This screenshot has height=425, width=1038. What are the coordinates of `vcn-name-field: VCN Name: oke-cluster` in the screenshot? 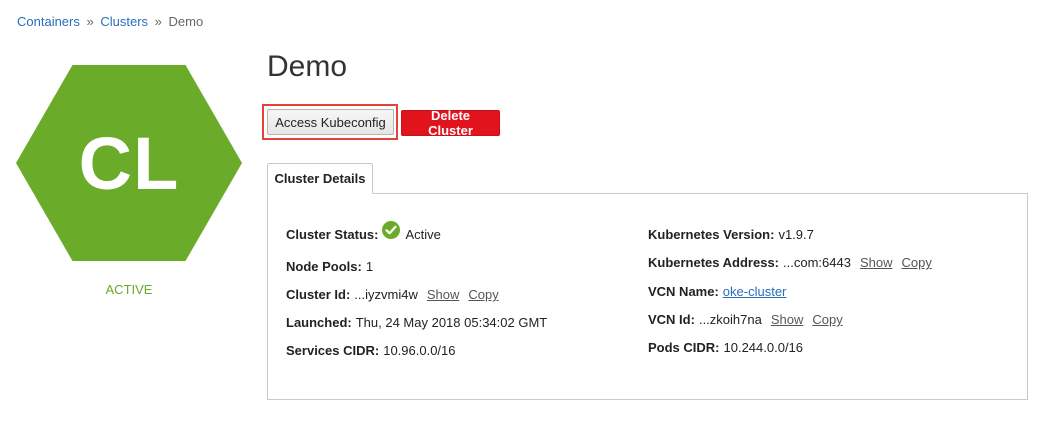 It's located at (717, 291).